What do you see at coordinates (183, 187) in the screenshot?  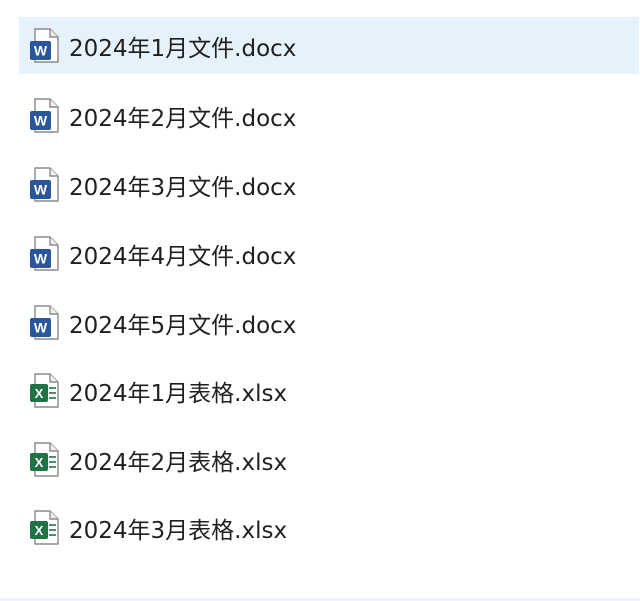 I see `file-name: 2024年3月文件.docx` at bounding box center [183, 187].